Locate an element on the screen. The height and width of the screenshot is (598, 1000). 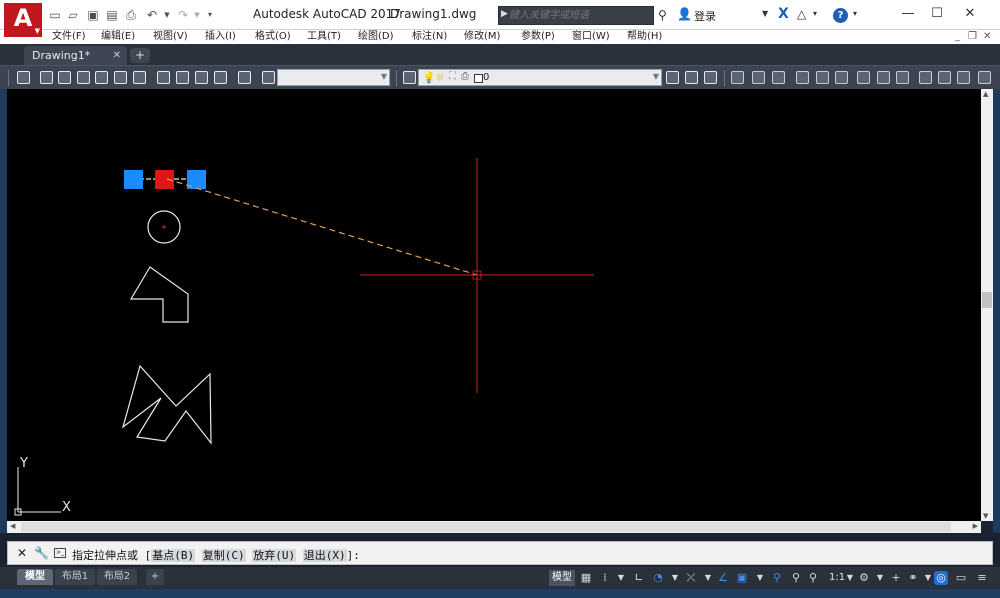
undo-dropdown-icon: ▼ is located at coordinates (167, 15).